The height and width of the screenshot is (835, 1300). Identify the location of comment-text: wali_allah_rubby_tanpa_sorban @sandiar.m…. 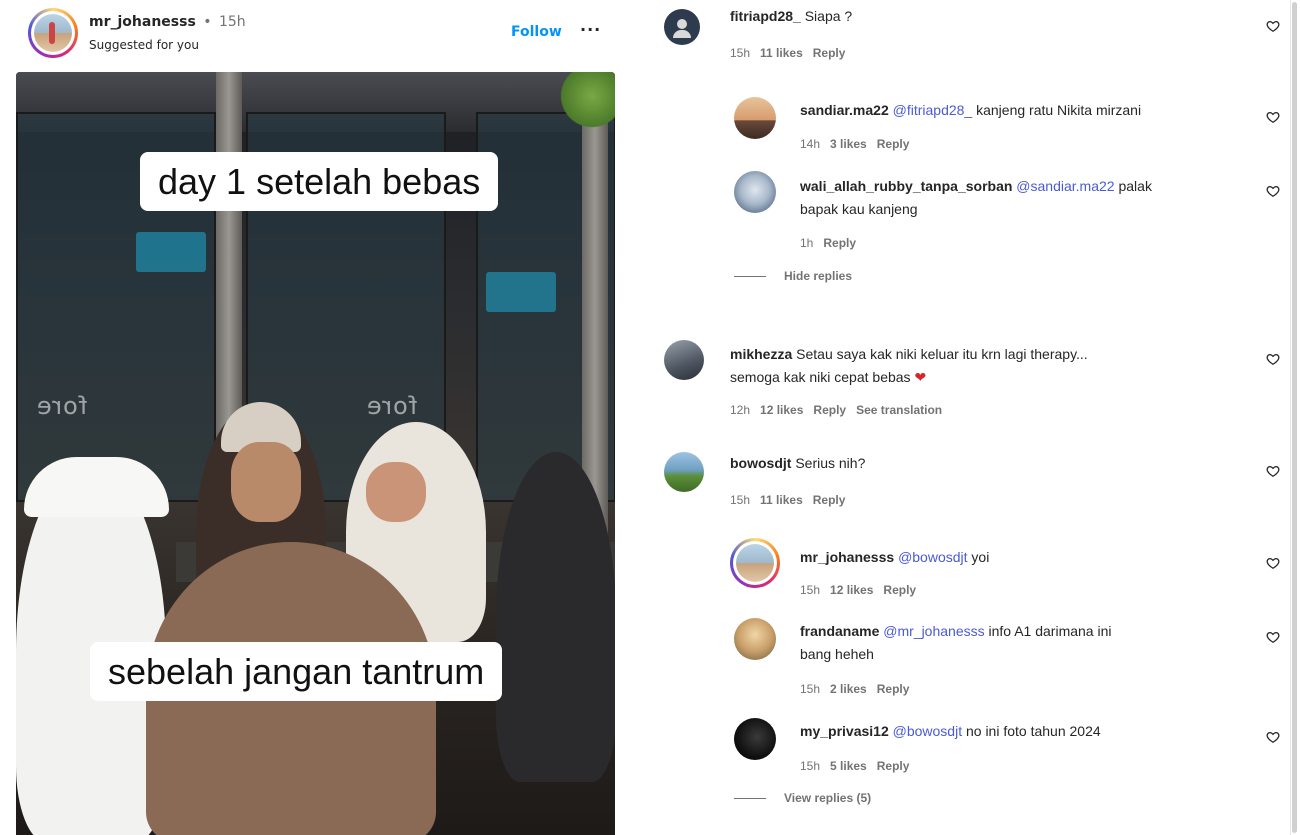
(1030, 198).